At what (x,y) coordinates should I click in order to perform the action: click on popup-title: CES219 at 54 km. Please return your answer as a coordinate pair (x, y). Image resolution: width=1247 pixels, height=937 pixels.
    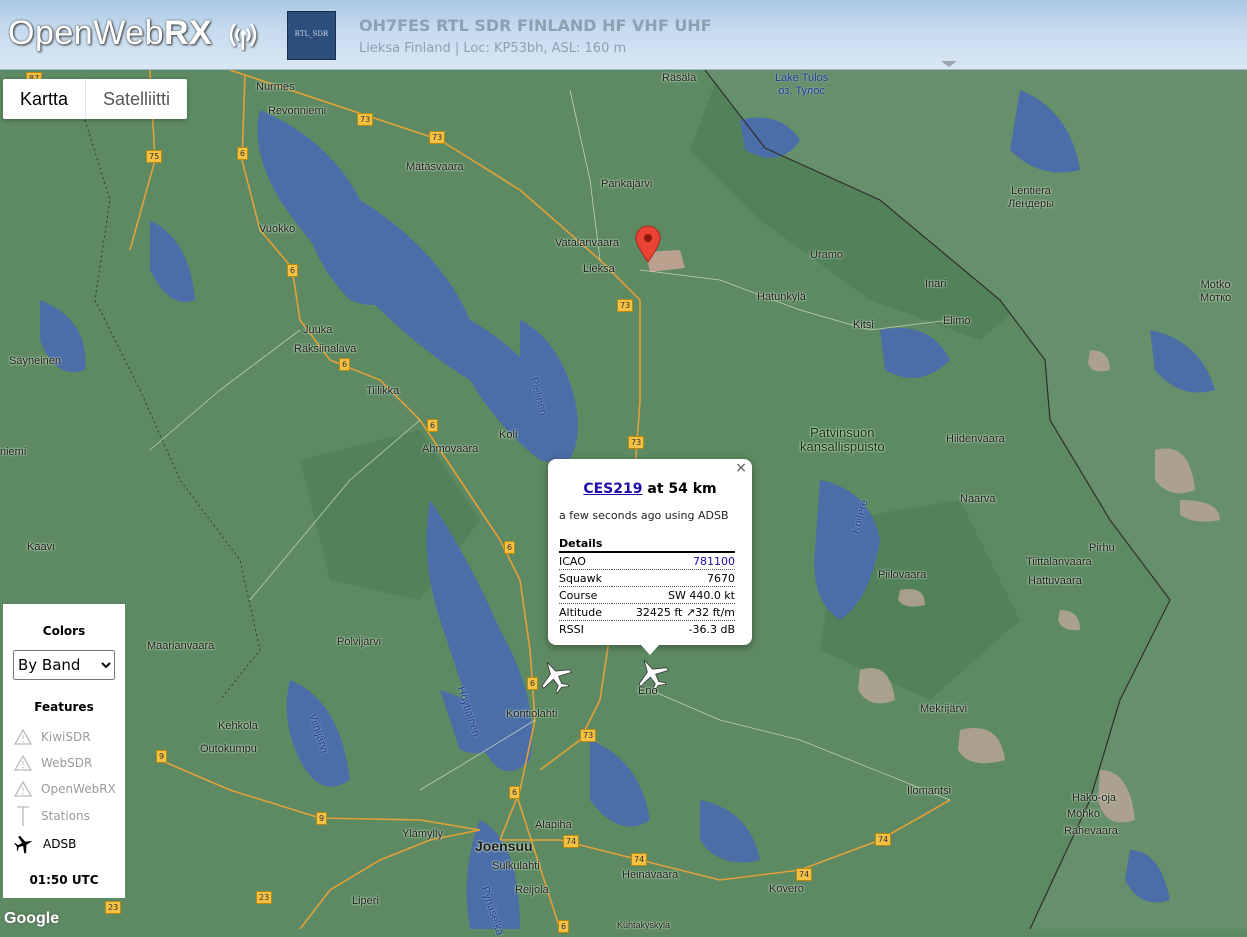
    Looking at the image, I should click on (650, 489).